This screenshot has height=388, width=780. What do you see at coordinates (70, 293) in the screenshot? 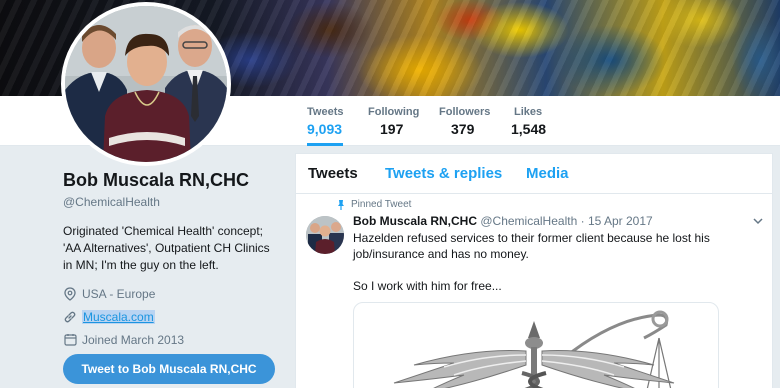
I see `location-icon` at bounding box center [70, 293].